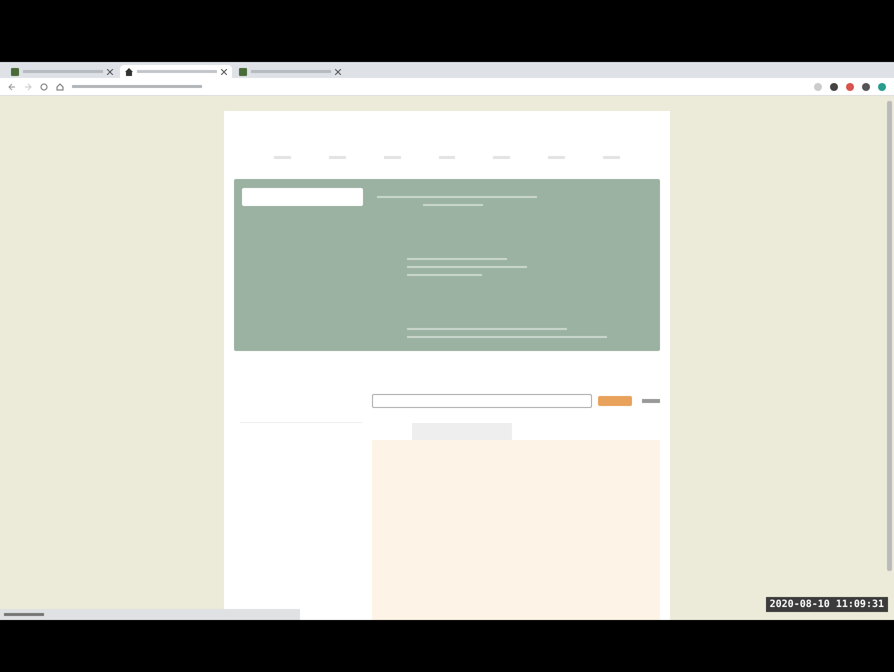 This screenshot has width=894, height=672. What do you see at coordinates (889, 336) in the screenshot?
I see `scrollbar` at bounding box center [889, 336].